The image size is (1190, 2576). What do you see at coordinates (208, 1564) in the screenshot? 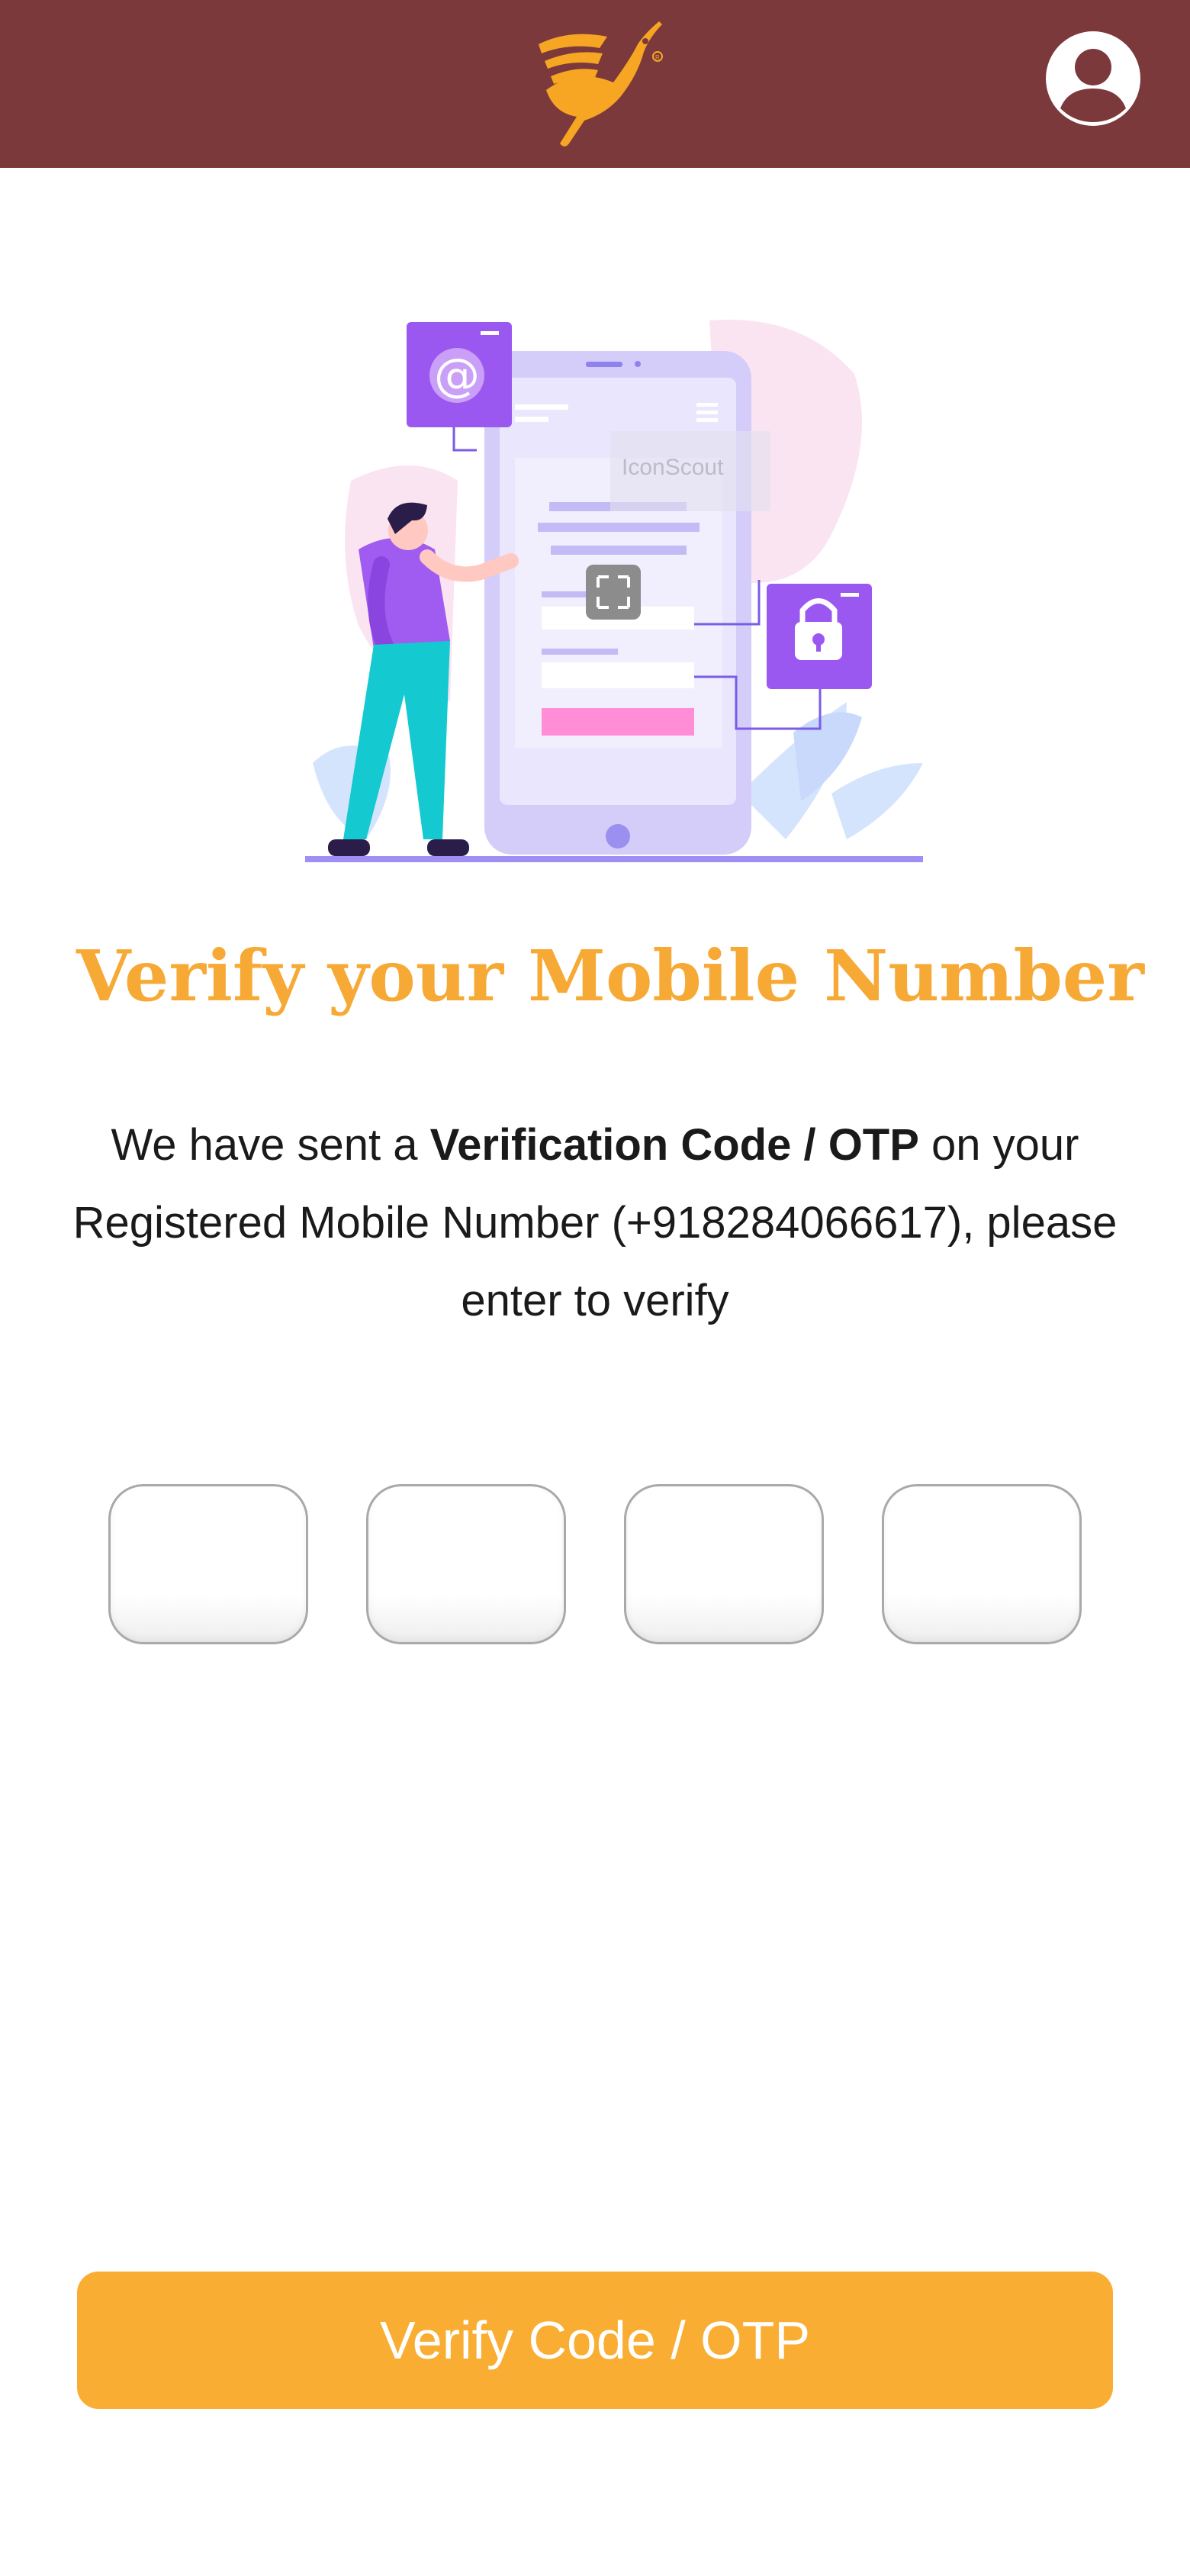
I see `otp-digit-1-input` at bounding box center [208, 1564].